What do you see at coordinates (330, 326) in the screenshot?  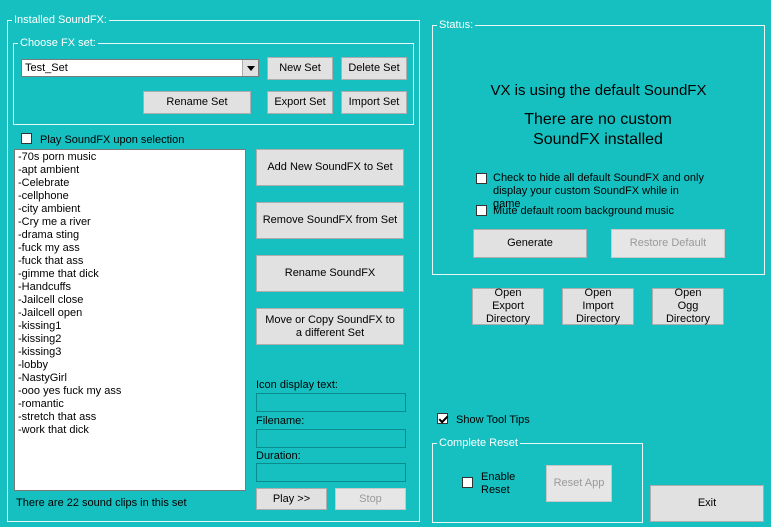 I see `move-copy-soundfx-button: Move or Copy SoundFX to a different Set` at bounding box center [330, 326].